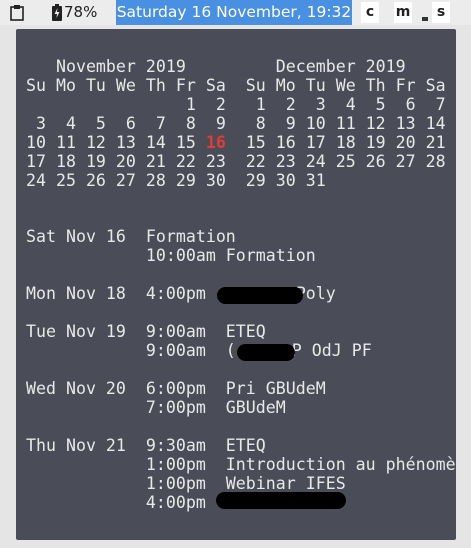  Describe the element at coordinates (176, 388) in the screenshot. I see `agenda-day-header: Wed Nov 20 6:00pm Pri GBUdeM` at that location.